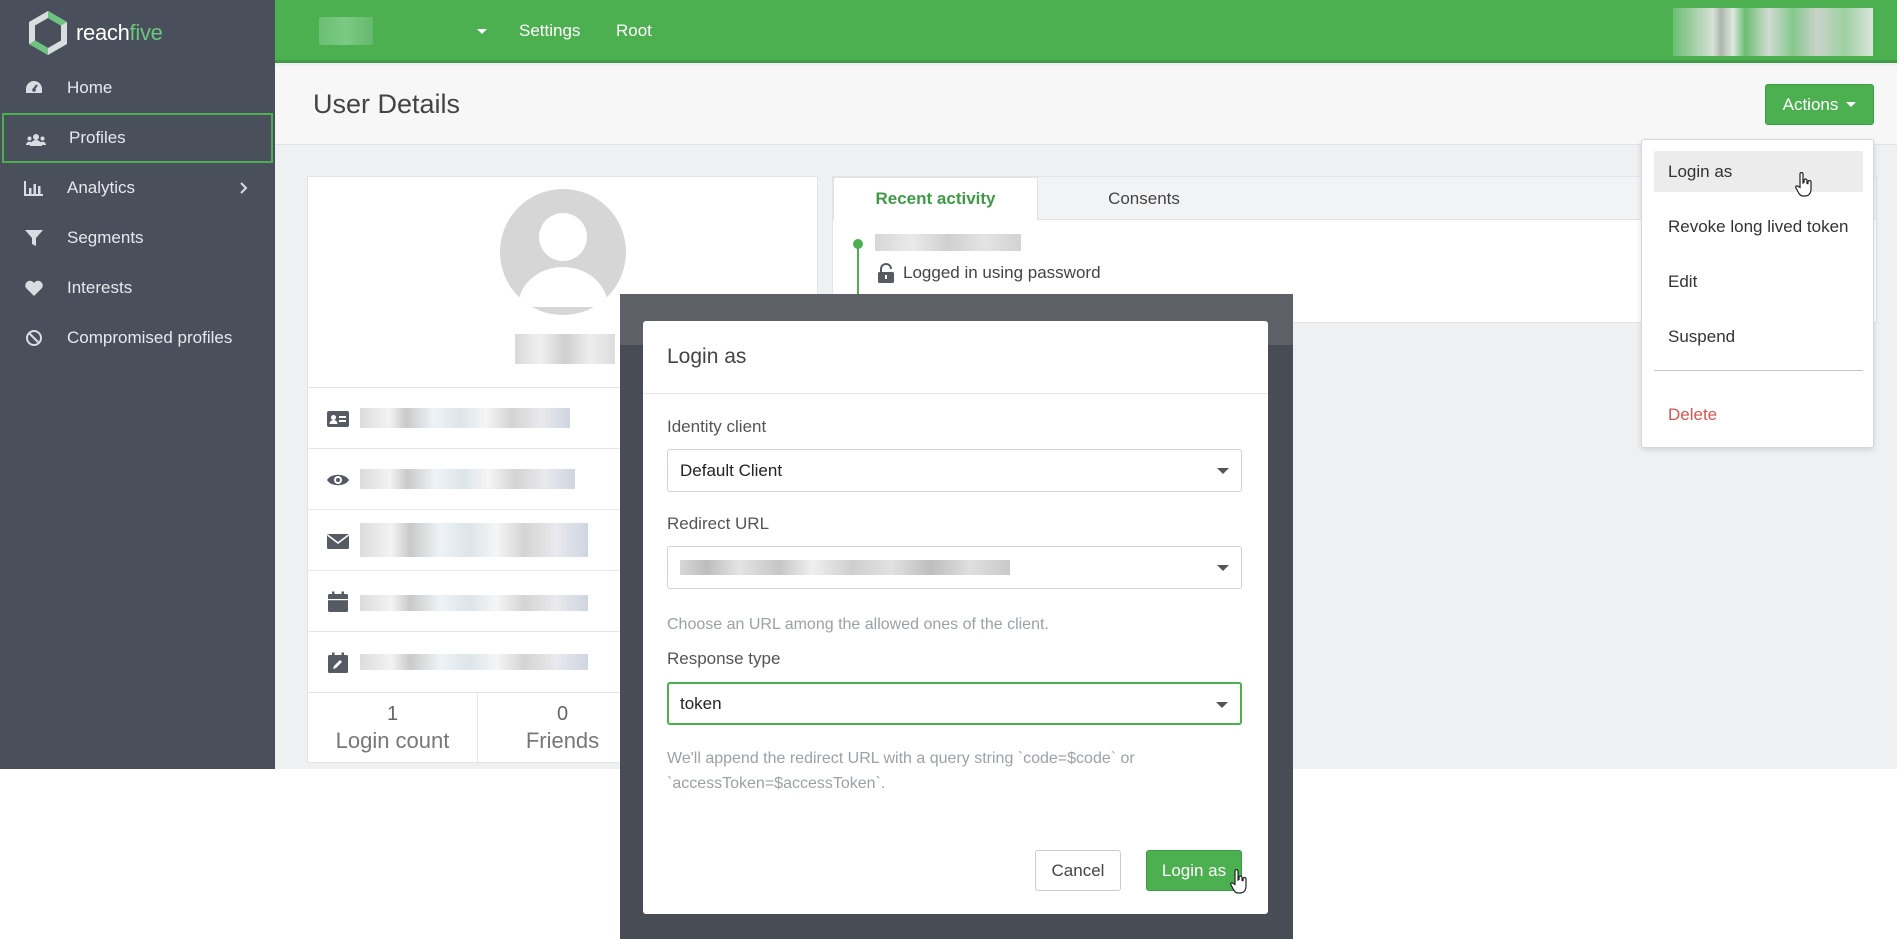 The width and height of the screenshot is (1897, 939). I want to click on activity-entry-text: Logged in using password, so click(1002, 272).